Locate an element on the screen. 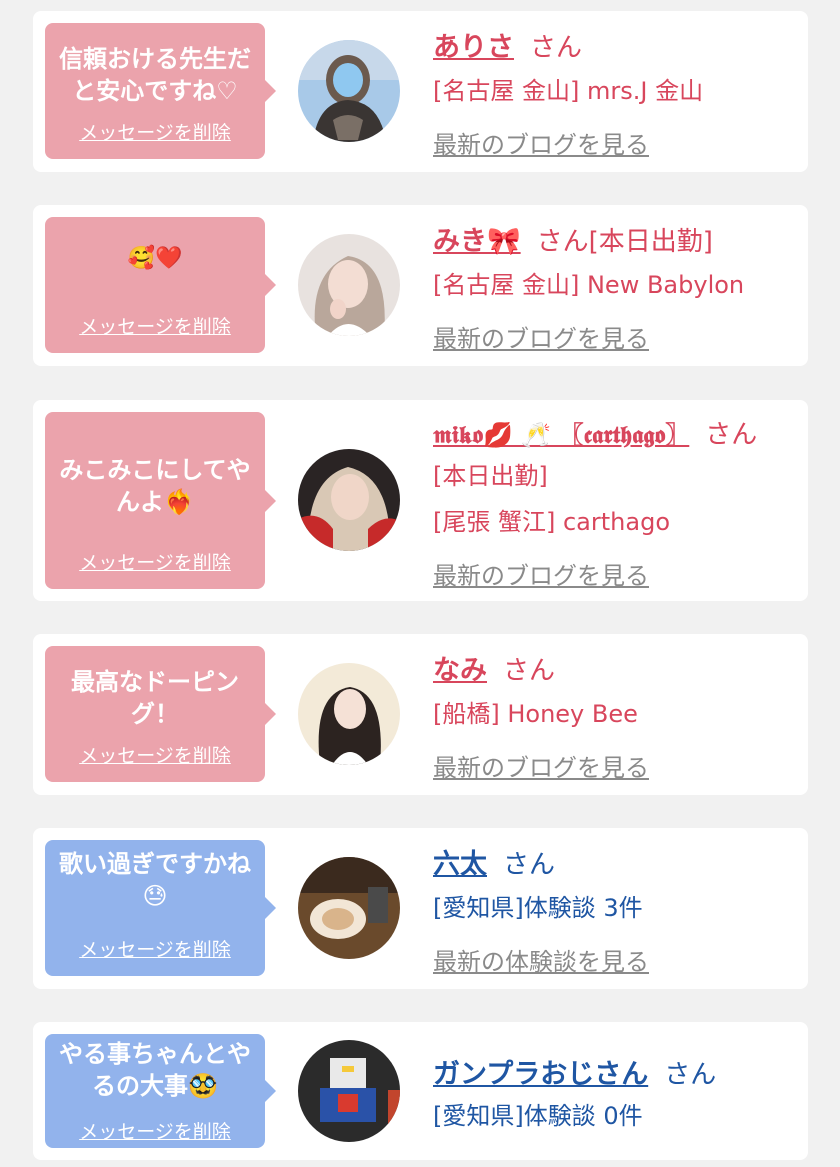 The image size is (840, 1167). profile-info: ありさ さん [名古屋 金山] mrs.J 金山 最新のブログを見る is located at coordinates (615, 91).